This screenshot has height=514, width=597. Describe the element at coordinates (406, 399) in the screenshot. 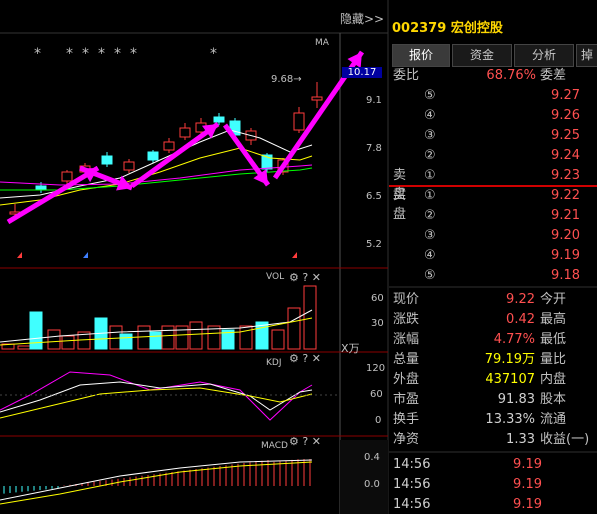

I see `stat-label: 市盈` at that location.